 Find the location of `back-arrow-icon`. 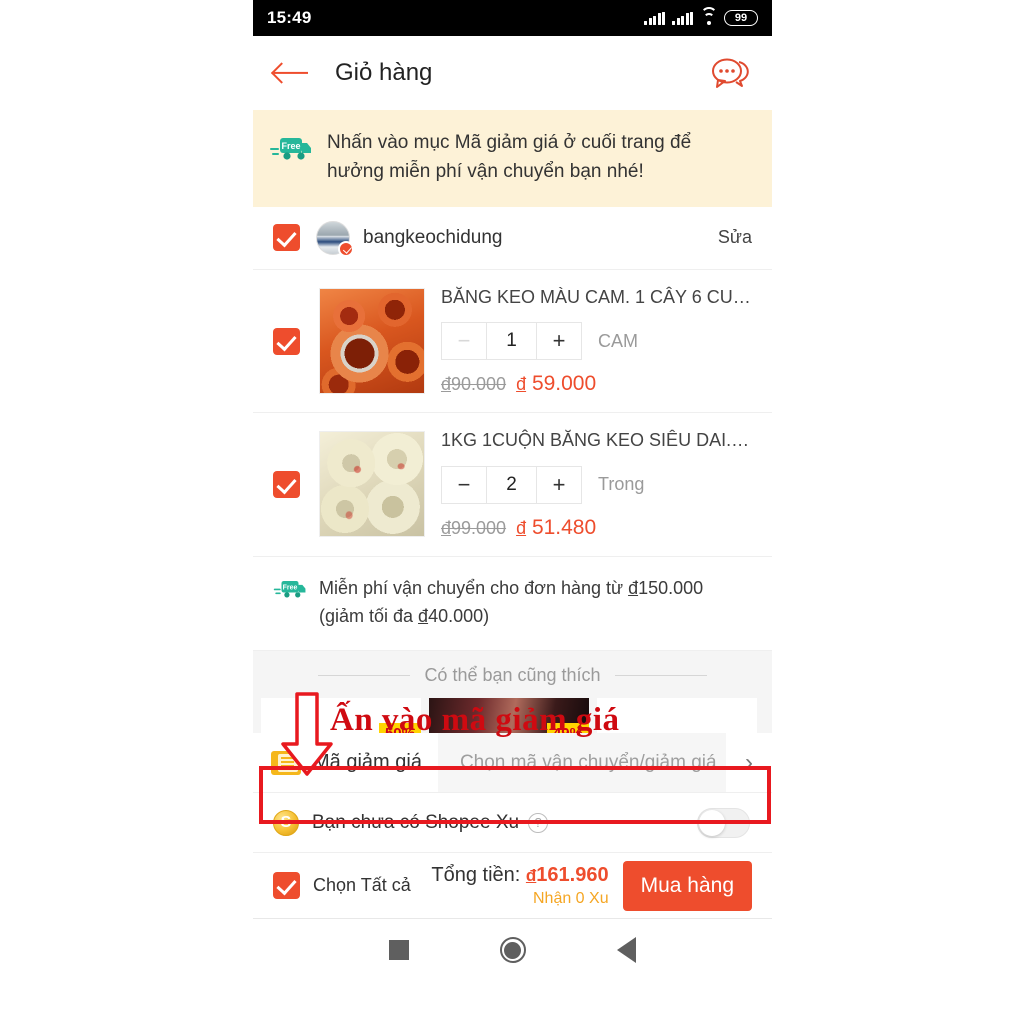

back-arrow-icon is located at coordinates (293, 73).